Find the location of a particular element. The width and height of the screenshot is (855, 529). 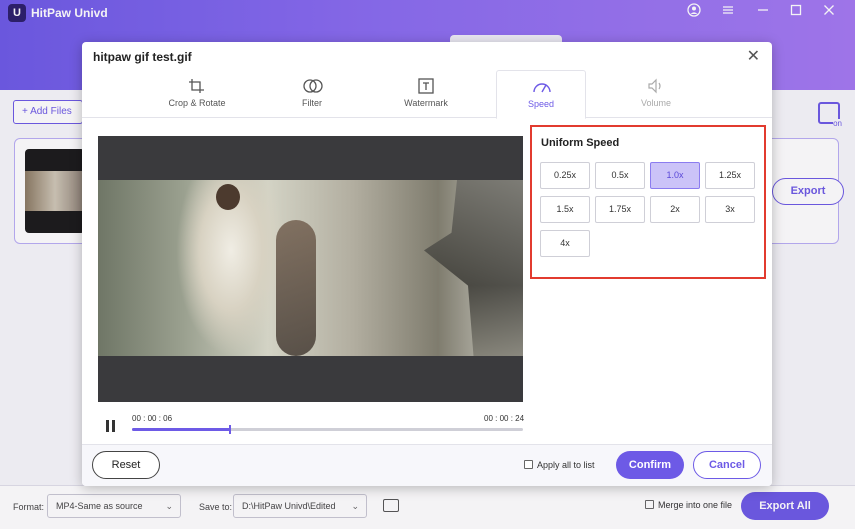

speed-panel-title: Uniform Speed is located at coordinates (580, 143).